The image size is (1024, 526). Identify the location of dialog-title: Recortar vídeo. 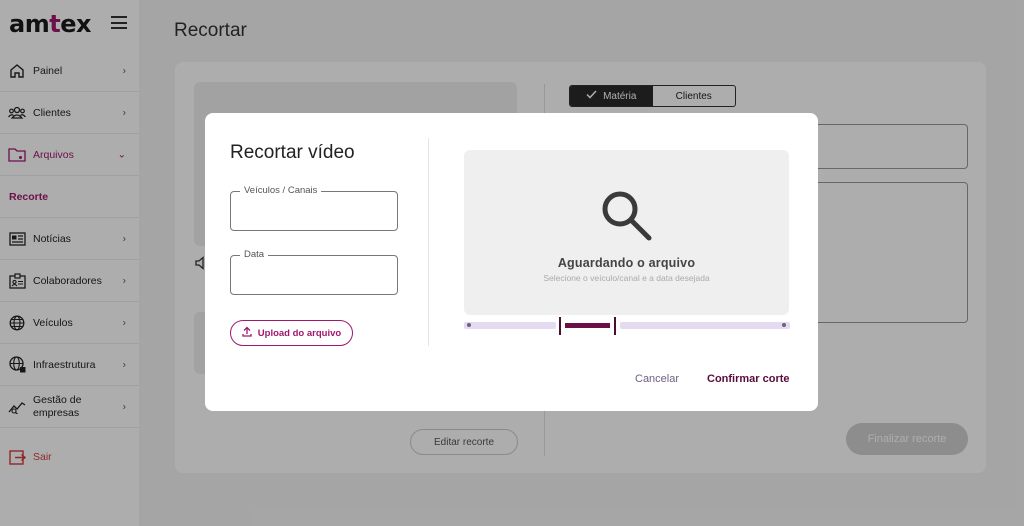
(292, 152).